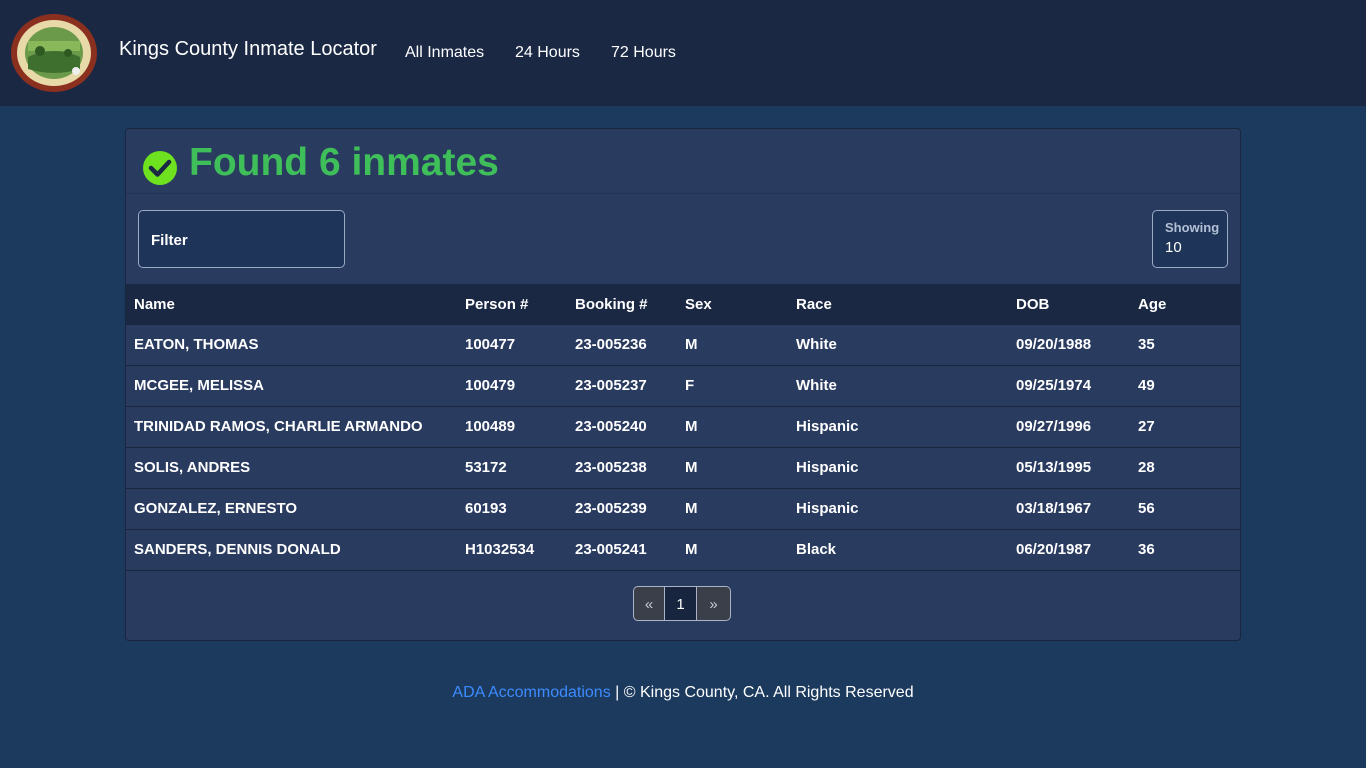  Describe the element at coordinates (816, 549) in the screenshot. I see `cell-race: Black` at that location.